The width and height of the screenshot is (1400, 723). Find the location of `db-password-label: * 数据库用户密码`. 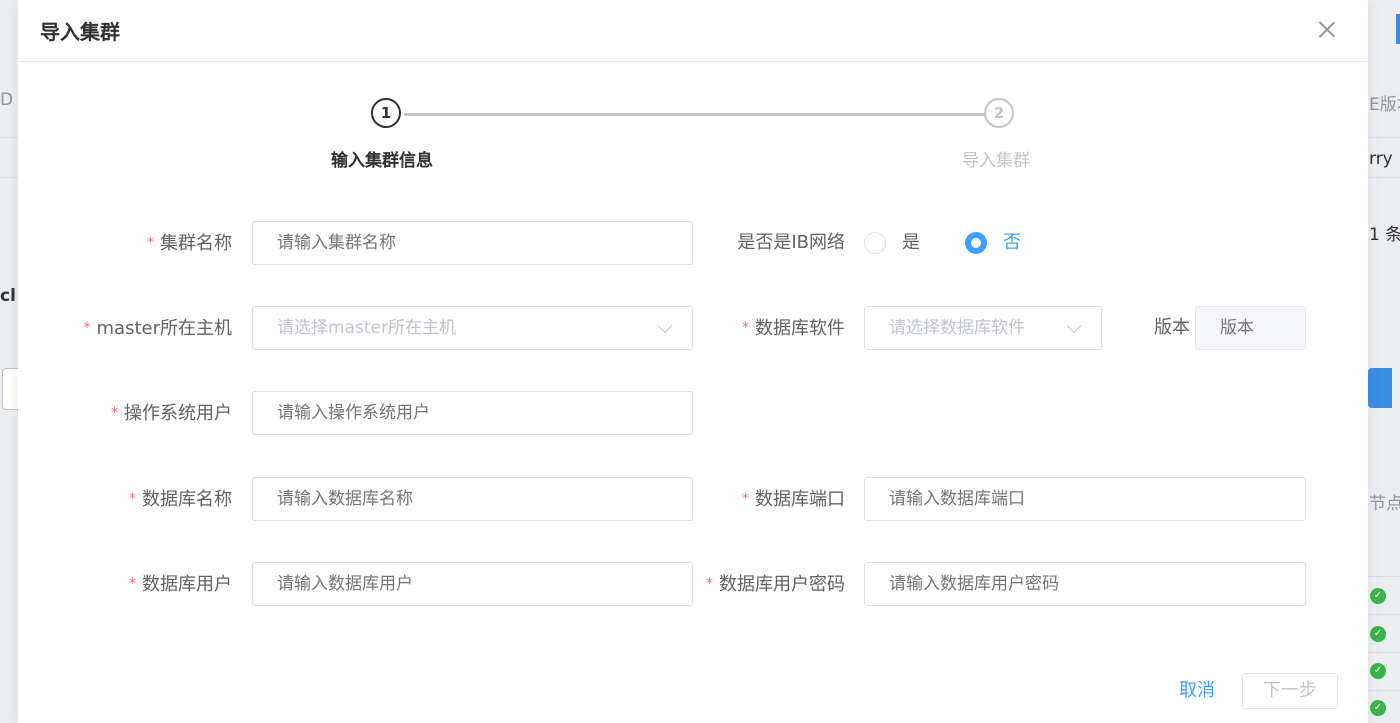

db-password-label: * 数据库用户密码 is located at coordinates (775, 584).